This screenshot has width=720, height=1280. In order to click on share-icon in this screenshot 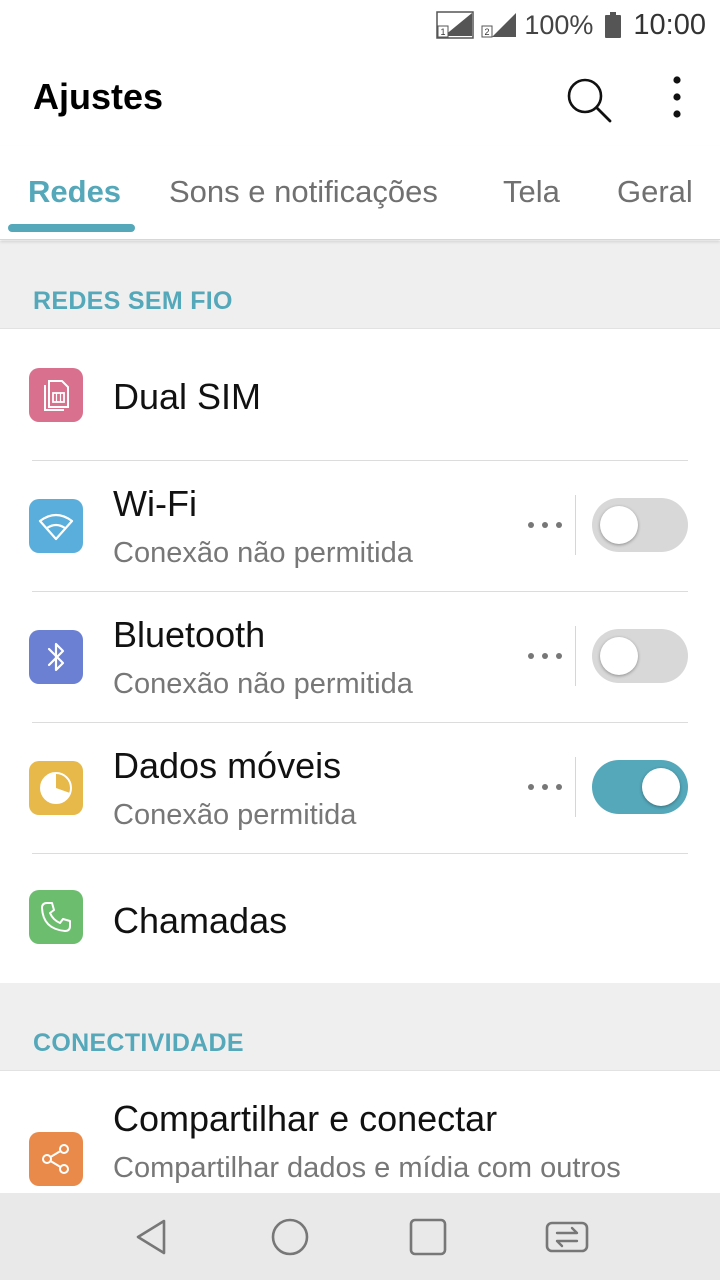, I will do `click(56, 1159)`.